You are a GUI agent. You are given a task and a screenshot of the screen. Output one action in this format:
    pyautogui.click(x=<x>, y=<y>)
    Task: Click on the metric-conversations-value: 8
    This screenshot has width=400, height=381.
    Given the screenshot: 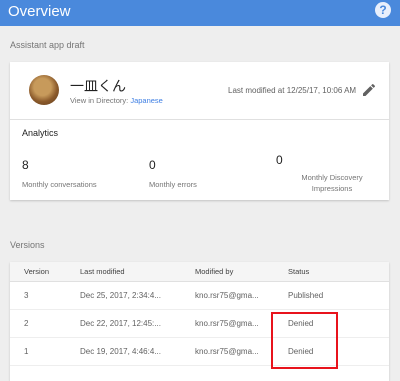 What is the action you would take?
    pyautogui.click(x=25, y=165)
    